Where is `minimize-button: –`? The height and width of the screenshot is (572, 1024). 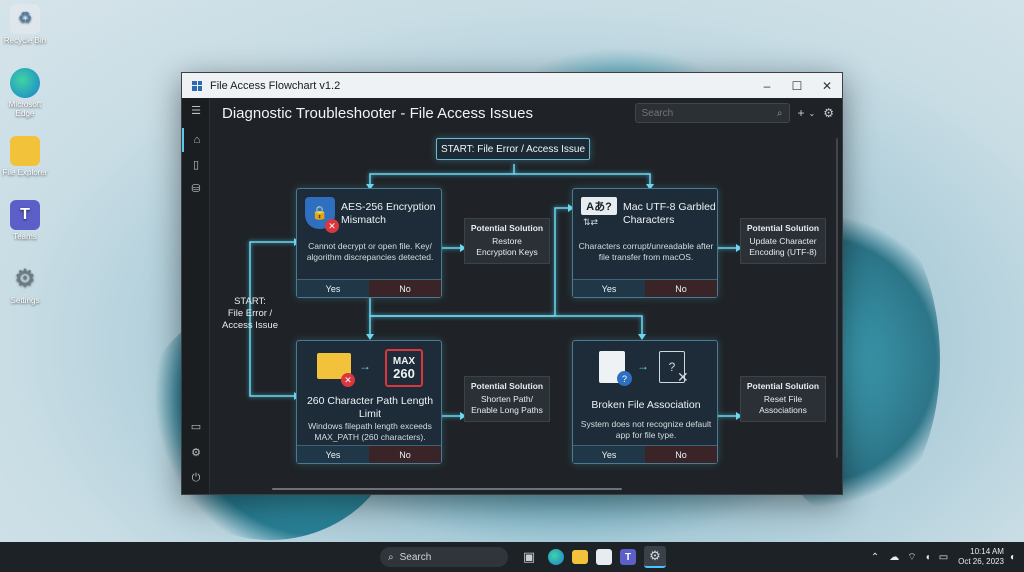
minimize-button: – is located at coordinates (767, 86).